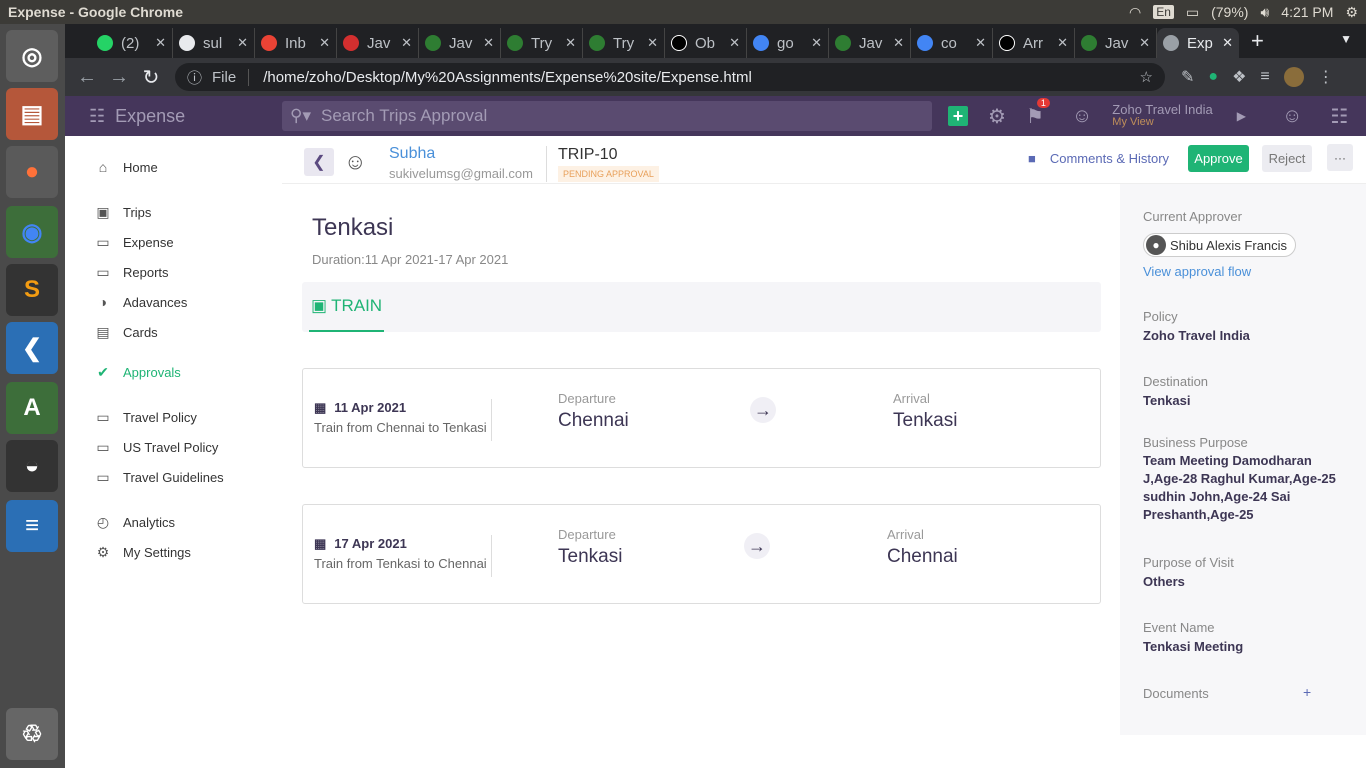 This screenshot has height=768, width=1366. I want to click on text-editor-icon: ≡, so click(32, 526).